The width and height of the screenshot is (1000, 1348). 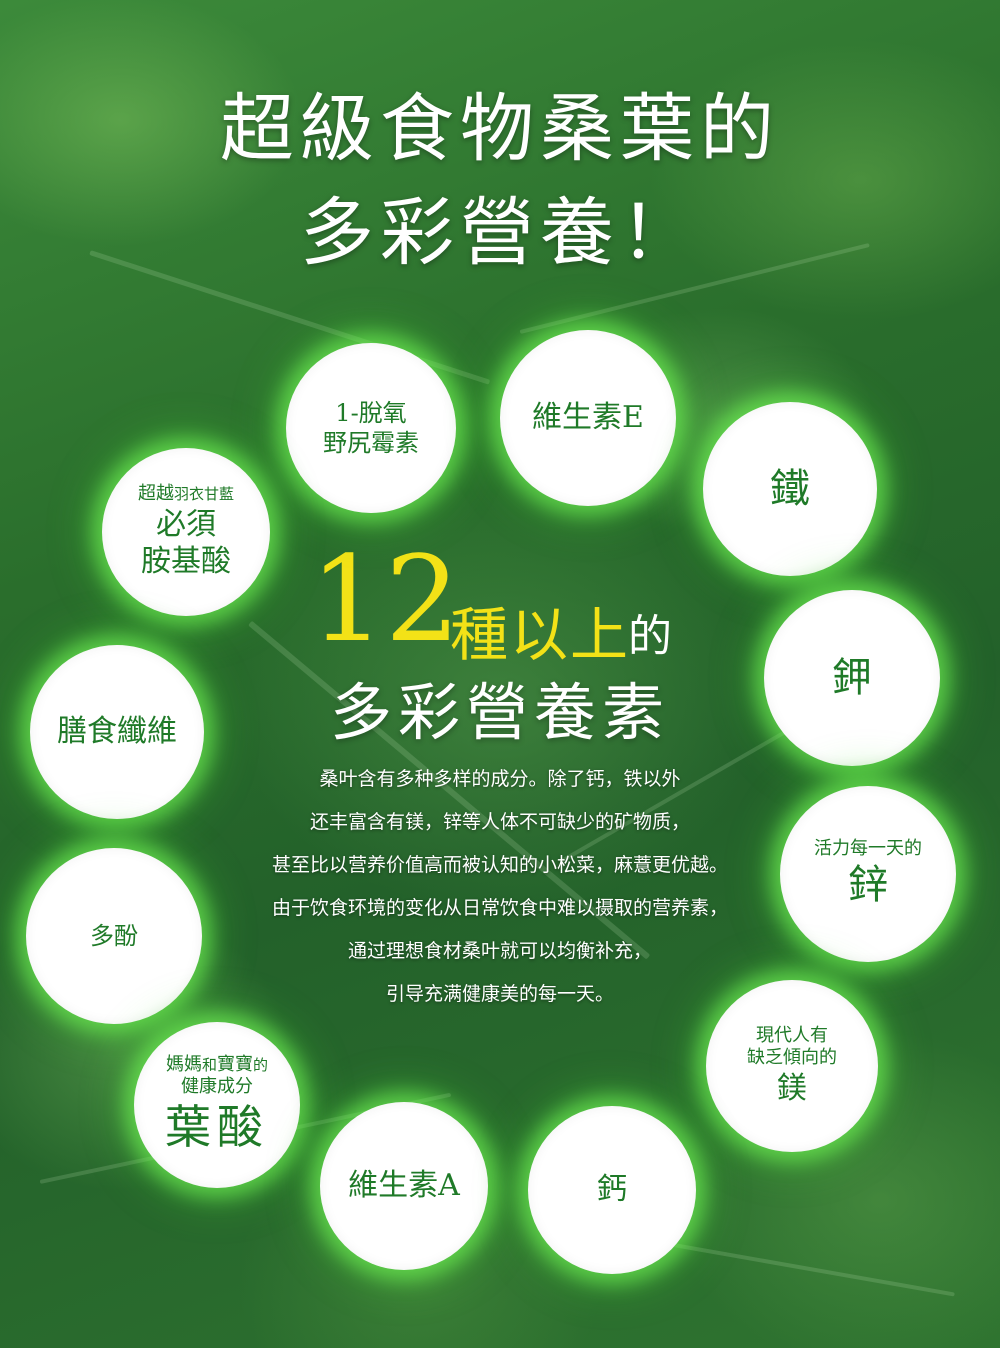 I want to click on nutrient-circle-polyphenol: 多酚, so click(x=114, y=936).